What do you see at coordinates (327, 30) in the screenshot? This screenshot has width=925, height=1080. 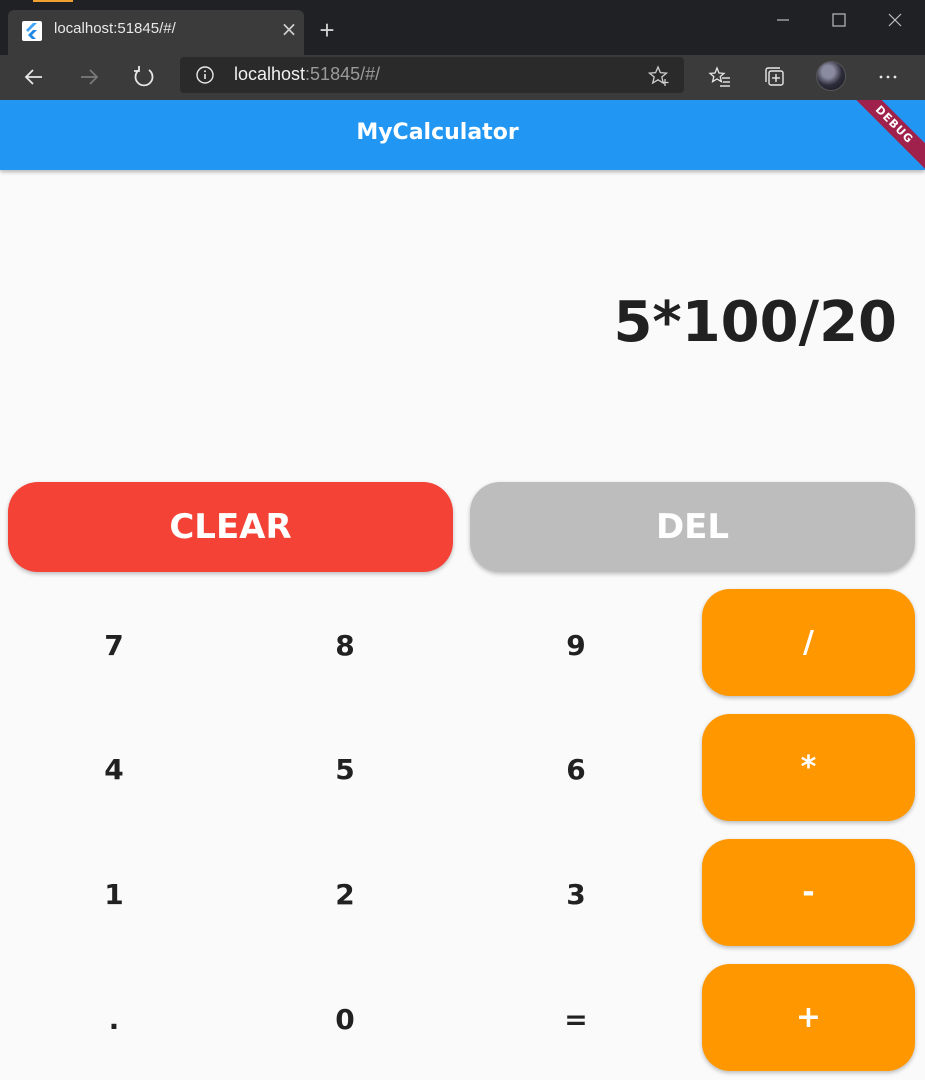 I see `new-tab-icon: +` at bounding box center [327, 30].